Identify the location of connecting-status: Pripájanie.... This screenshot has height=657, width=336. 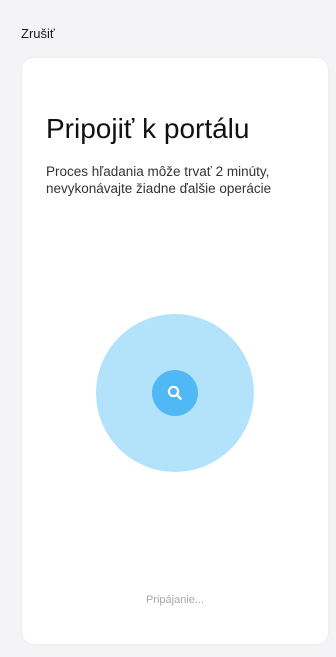
(175, 600).